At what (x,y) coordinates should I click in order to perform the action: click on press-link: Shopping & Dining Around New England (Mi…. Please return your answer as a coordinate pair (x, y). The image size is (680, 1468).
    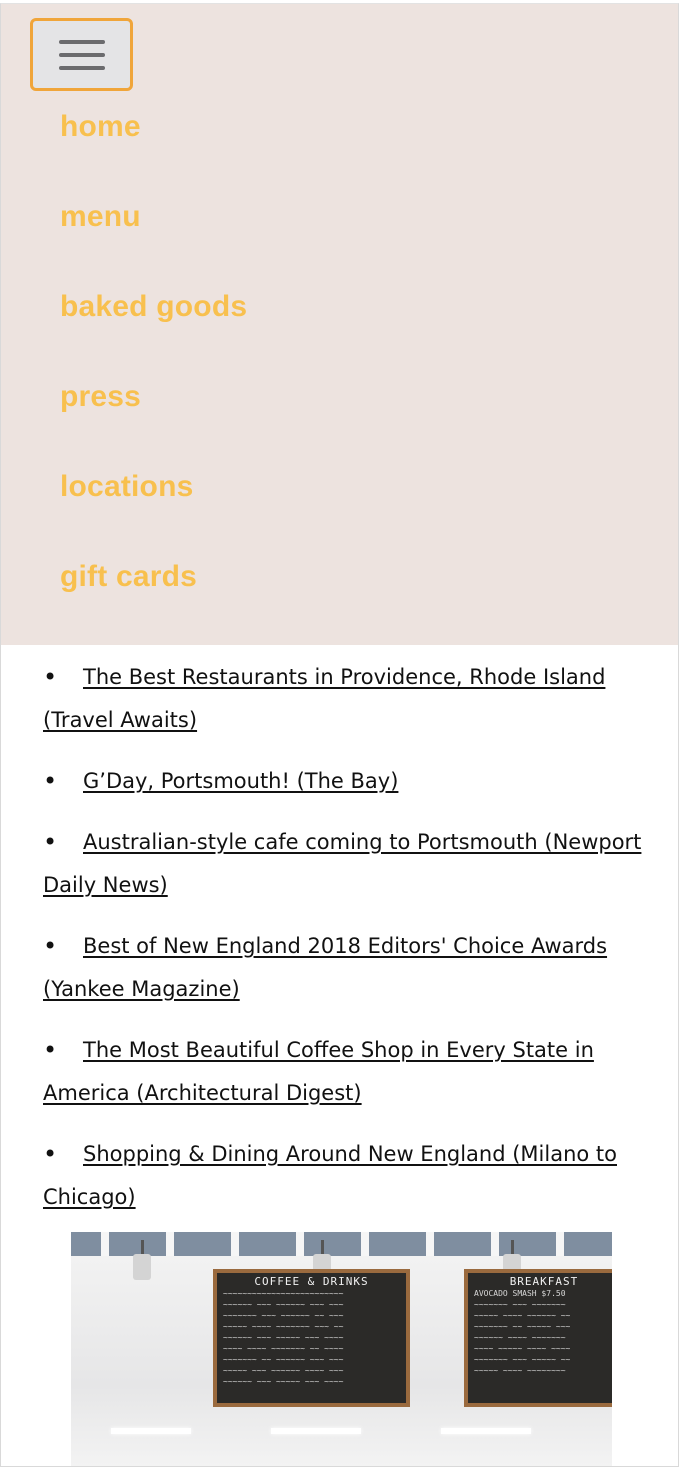
    Looking at the image, I should click on (343, 1180).